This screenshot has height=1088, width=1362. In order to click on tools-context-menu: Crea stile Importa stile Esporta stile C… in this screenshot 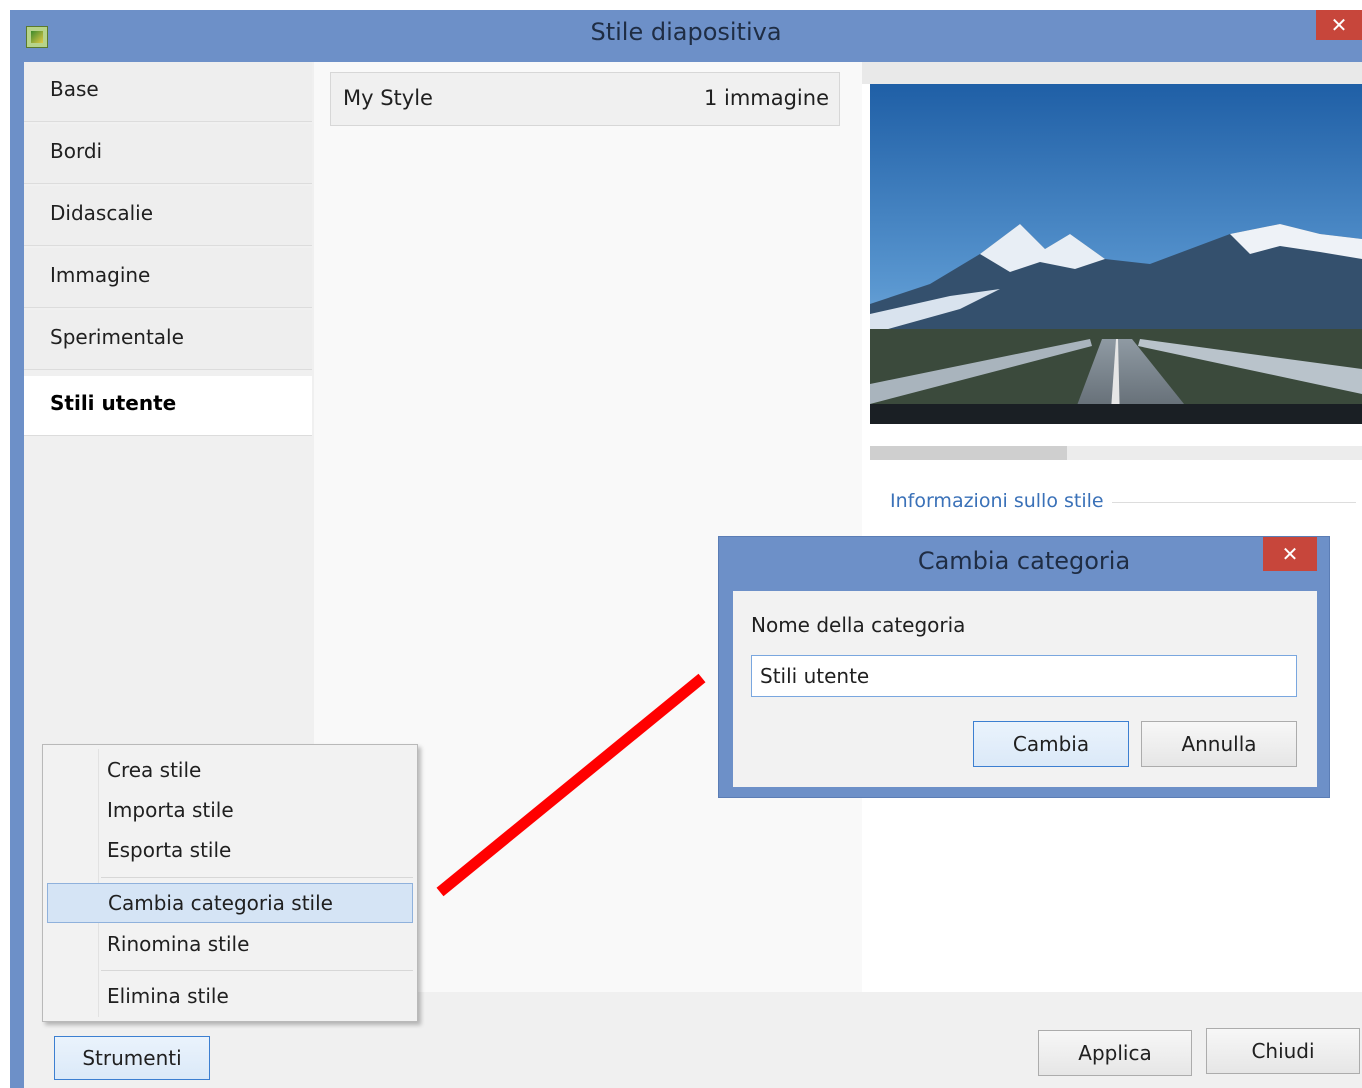, I will do `click(230, 883)`.